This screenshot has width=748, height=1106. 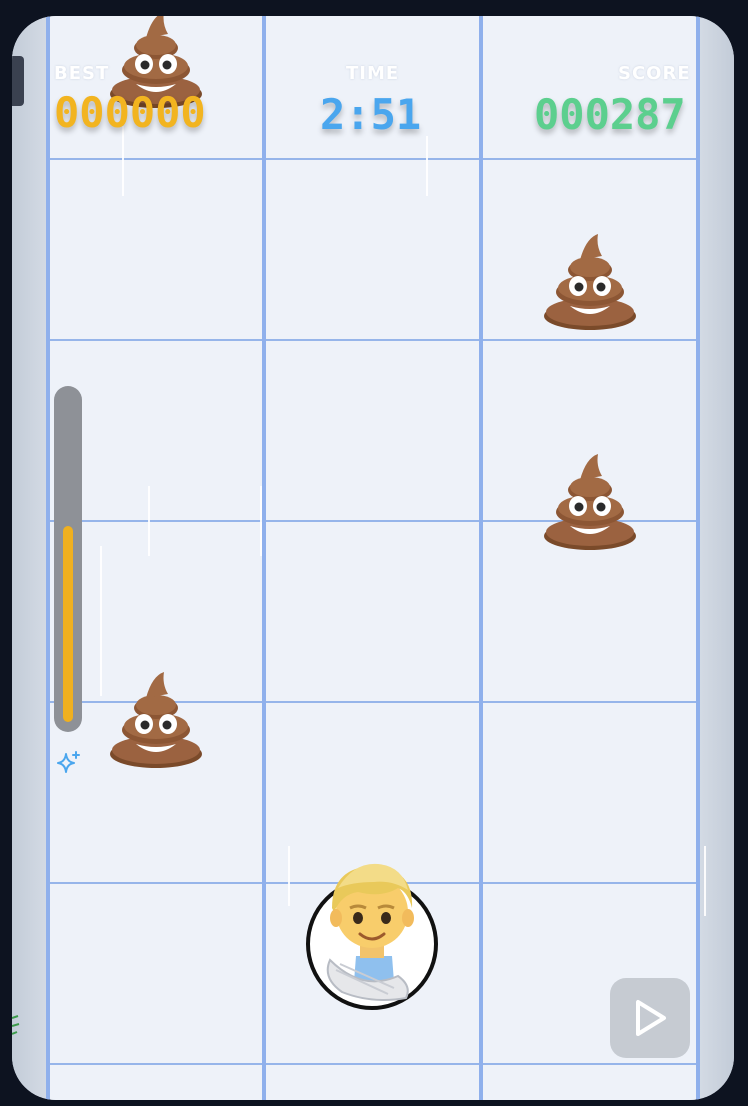 I want to click on player-character, so click(x=372, y=927).